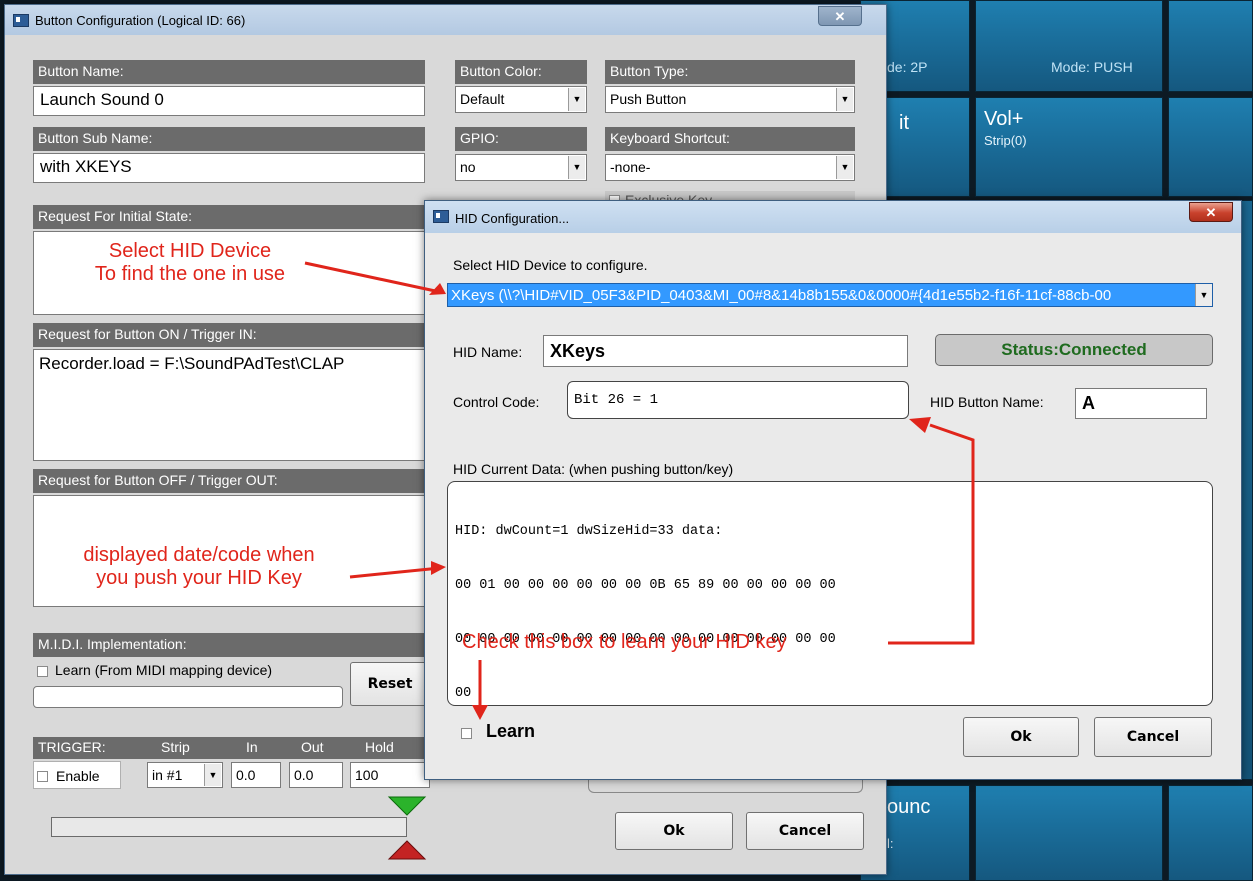 The image size is (1253, 881). Describe the element at coordinates (395, 572) in the screenshot. I see `arrow-displayed-code-icon` at that location.